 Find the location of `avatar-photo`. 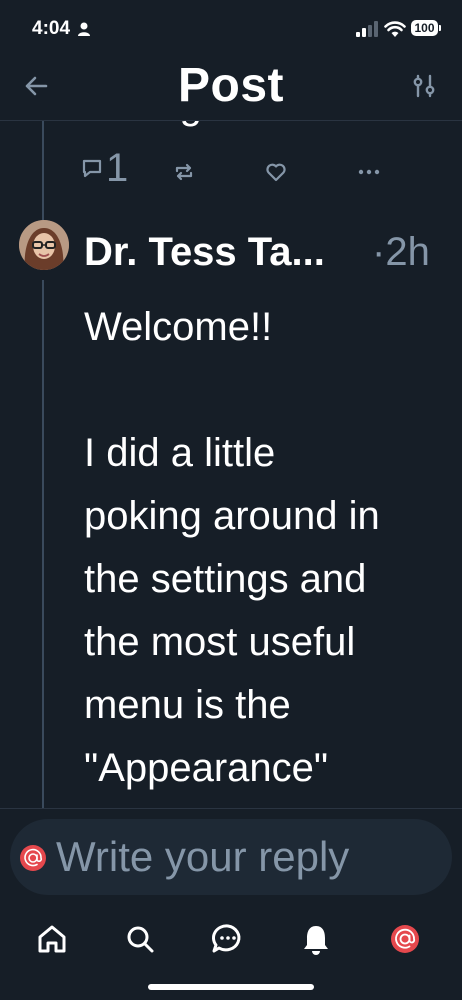

avatar-photo is located at coordinates (44, 245).